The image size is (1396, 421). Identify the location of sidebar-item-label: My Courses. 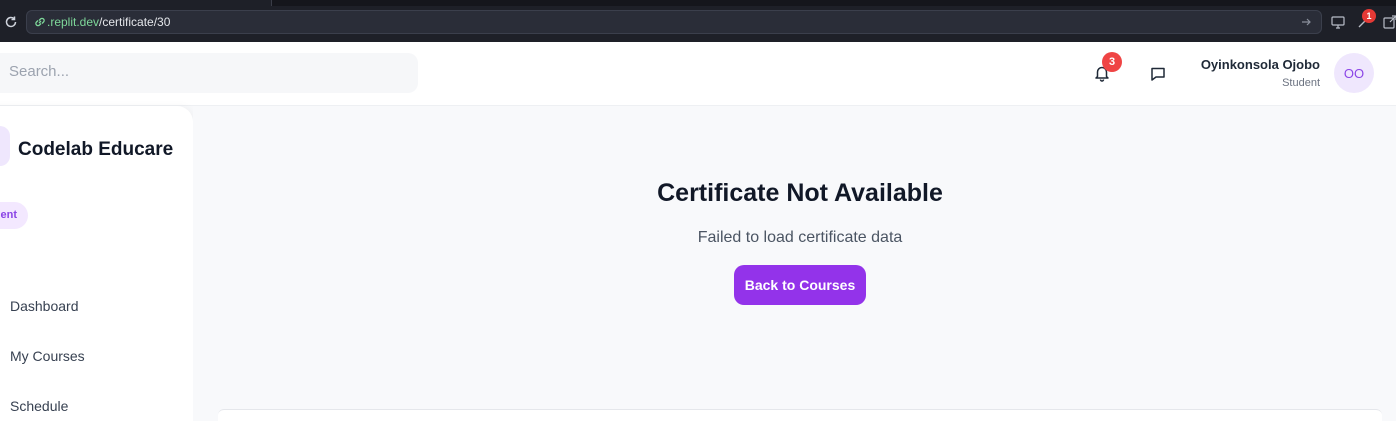
(47, 356).